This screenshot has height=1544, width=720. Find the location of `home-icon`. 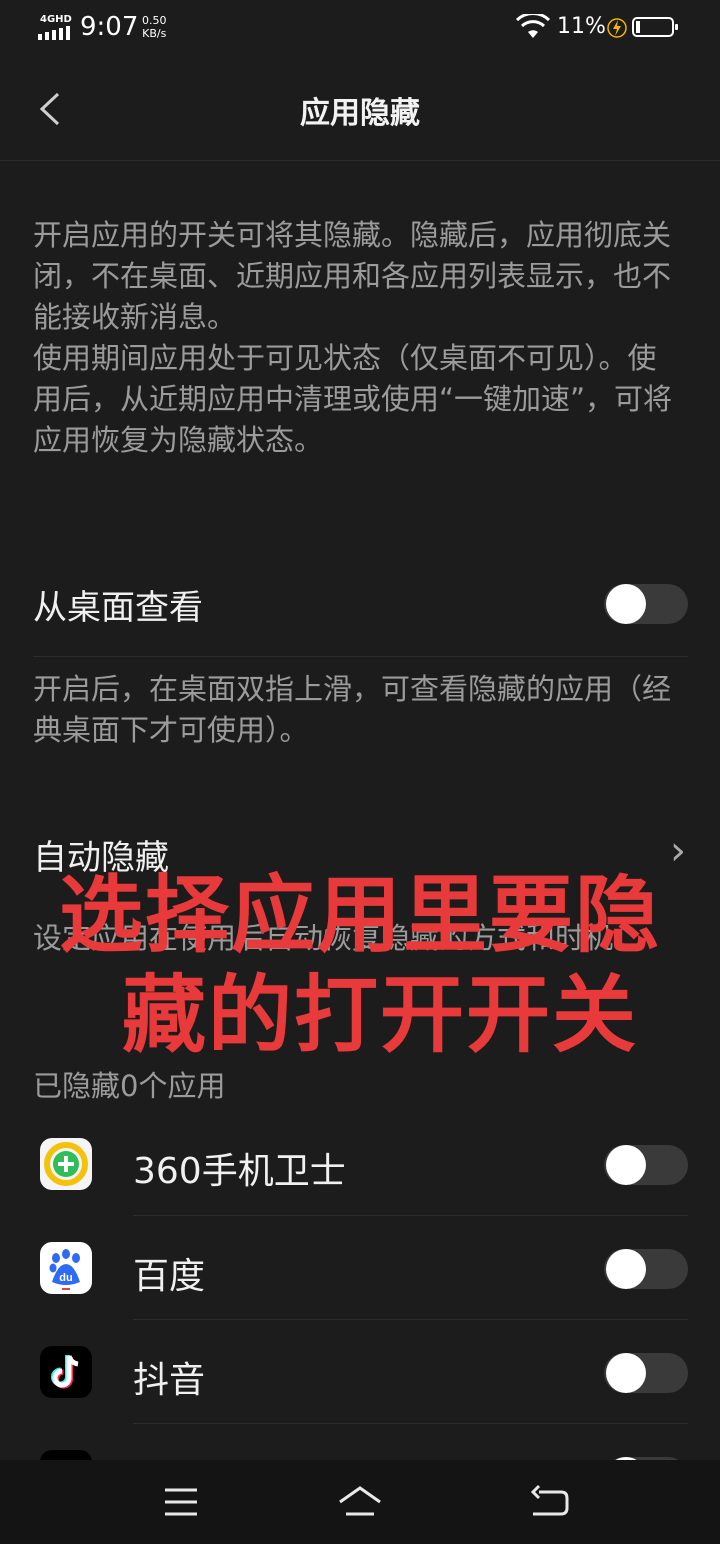

home-icon is located at coordinates (360, 1502).